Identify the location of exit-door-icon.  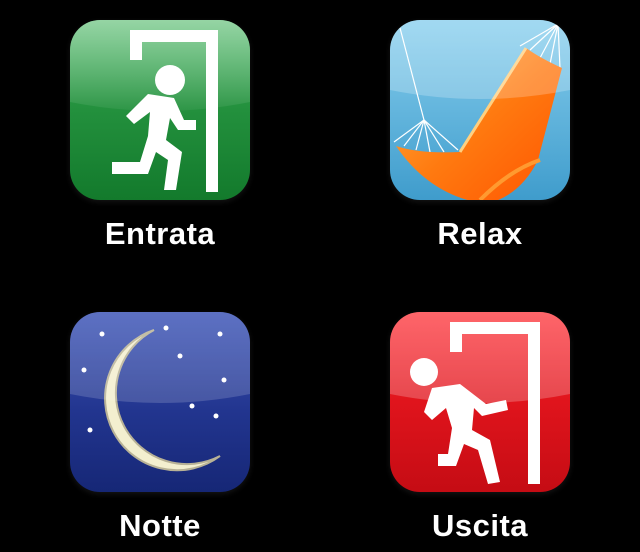
(480, 402).